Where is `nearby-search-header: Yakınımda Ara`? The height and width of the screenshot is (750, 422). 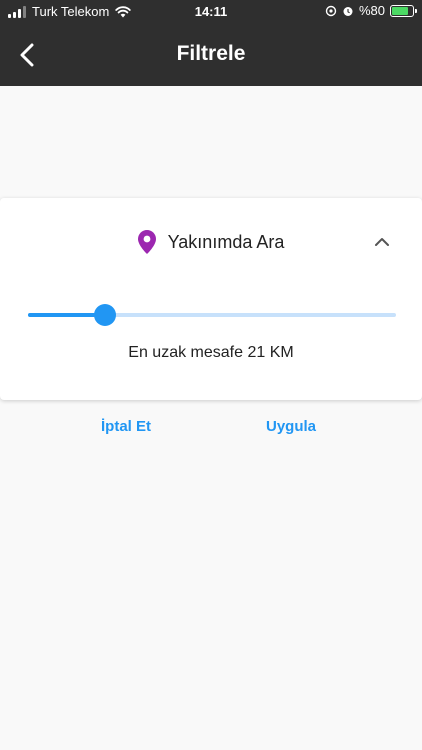 nearby-search-header: Yakınımda Ara is located at coordinates (211, 242).